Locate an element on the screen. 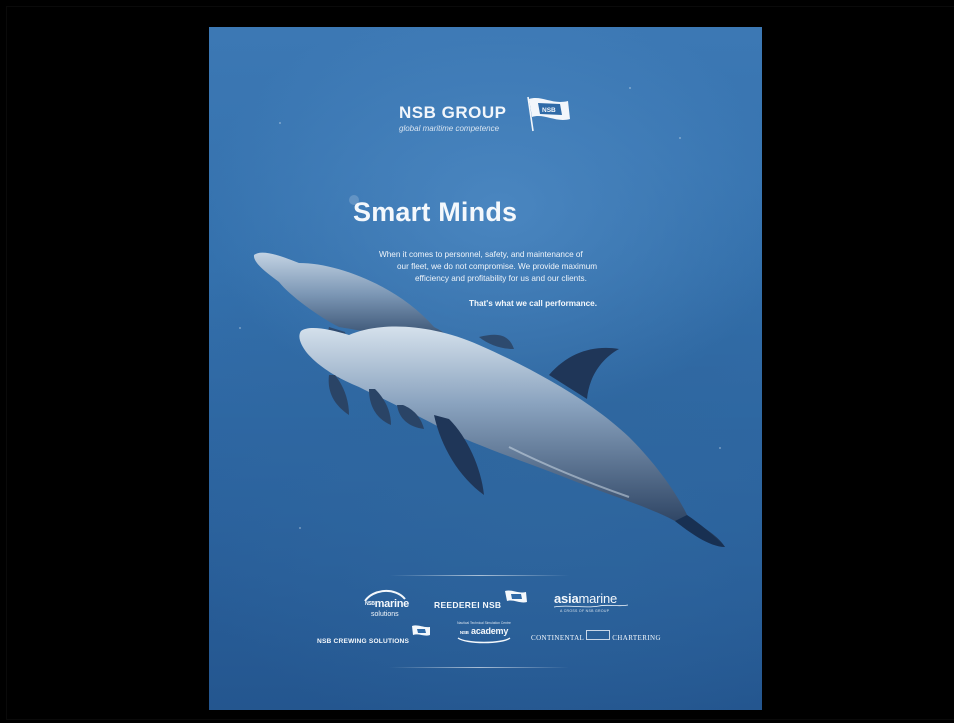  academy-prefix: NSB is located at coordinates (464, 632).